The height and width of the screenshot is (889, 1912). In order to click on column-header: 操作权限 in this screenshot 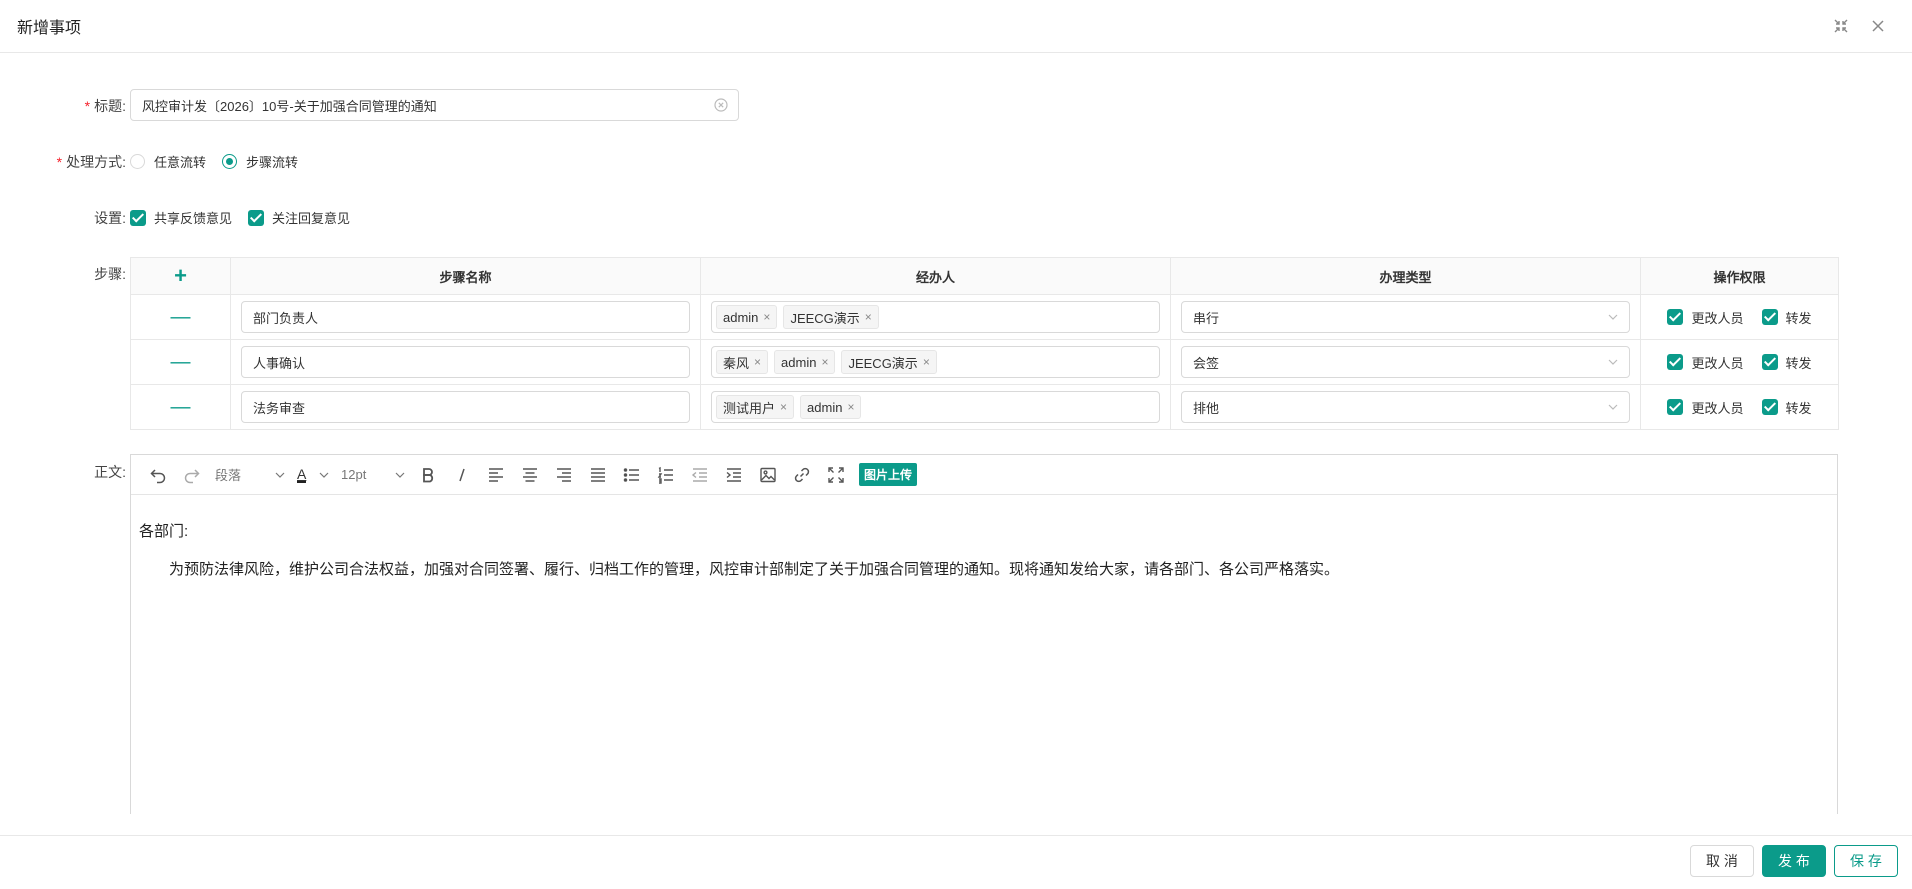, I will do `click(1739, 276)`.